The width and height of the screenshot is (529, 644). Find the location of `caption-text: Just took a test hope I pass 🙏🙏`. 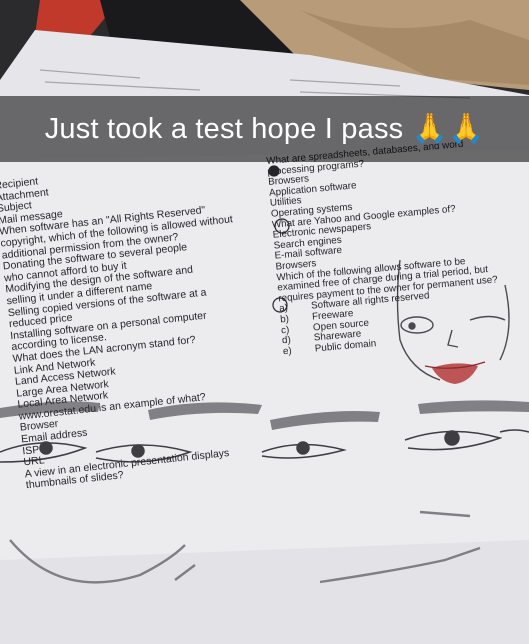

caption-text: Just took a test hope I pass 🙏🙏 is located at coordinates (264, 129).